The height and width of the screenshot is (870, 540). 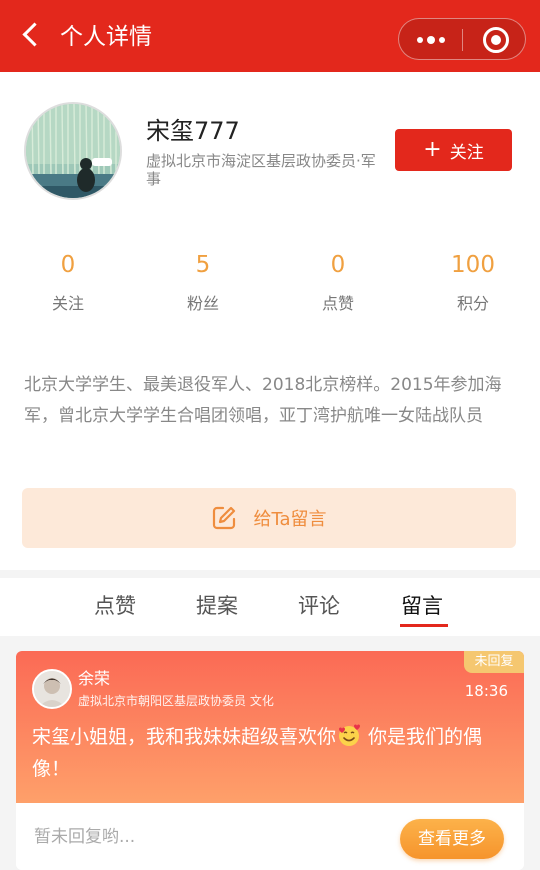 What do you see at coordinates (270, 607) in the screenshot?
I see `tab-bar: 点赞 提案 评论 留言` at bounding box center [270, 607].